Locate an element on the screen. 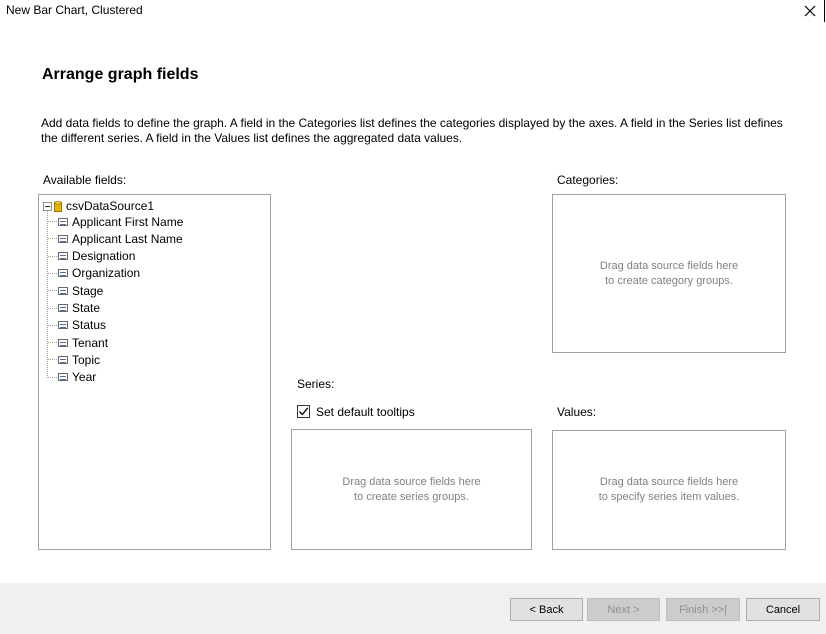 This screenshot has height=634, width=826. field-item: Applicant First Name is located at coordinates (115, 221).